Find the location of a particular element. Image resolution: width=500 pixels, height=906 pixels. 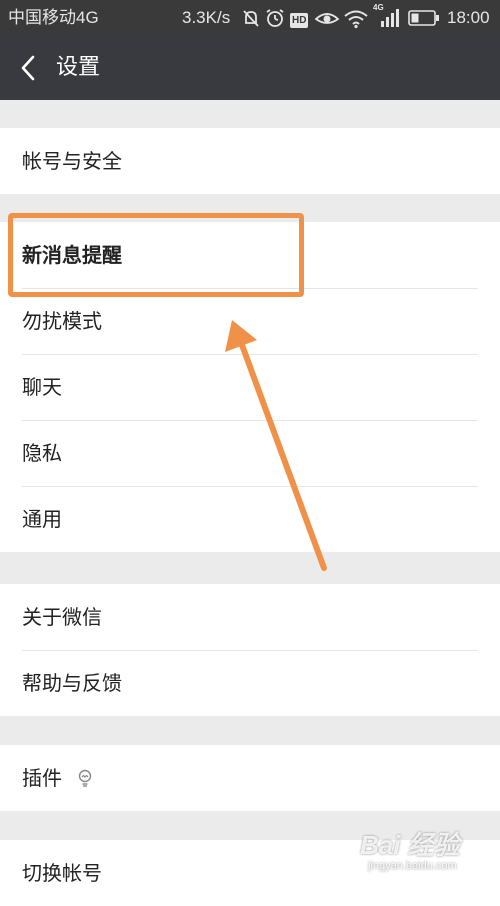

battery-icon is located at coordinates (424, 20).